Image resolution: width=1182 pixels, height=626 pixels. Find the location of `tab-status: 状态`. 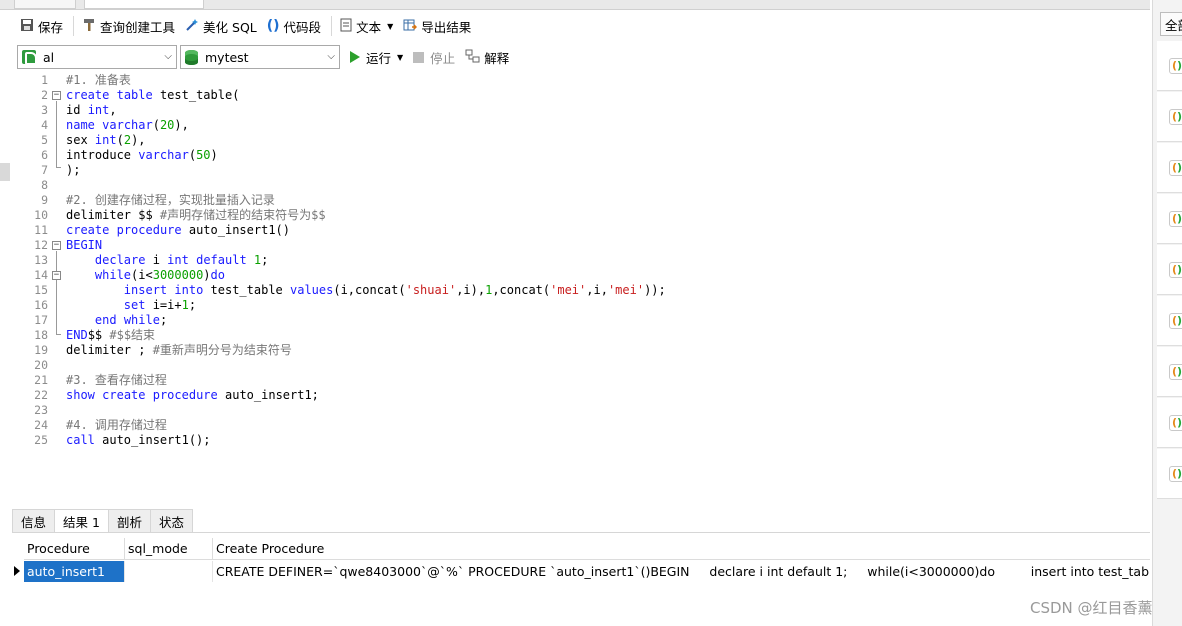

tab-status: 状态 is located at coordinates (171, 521).